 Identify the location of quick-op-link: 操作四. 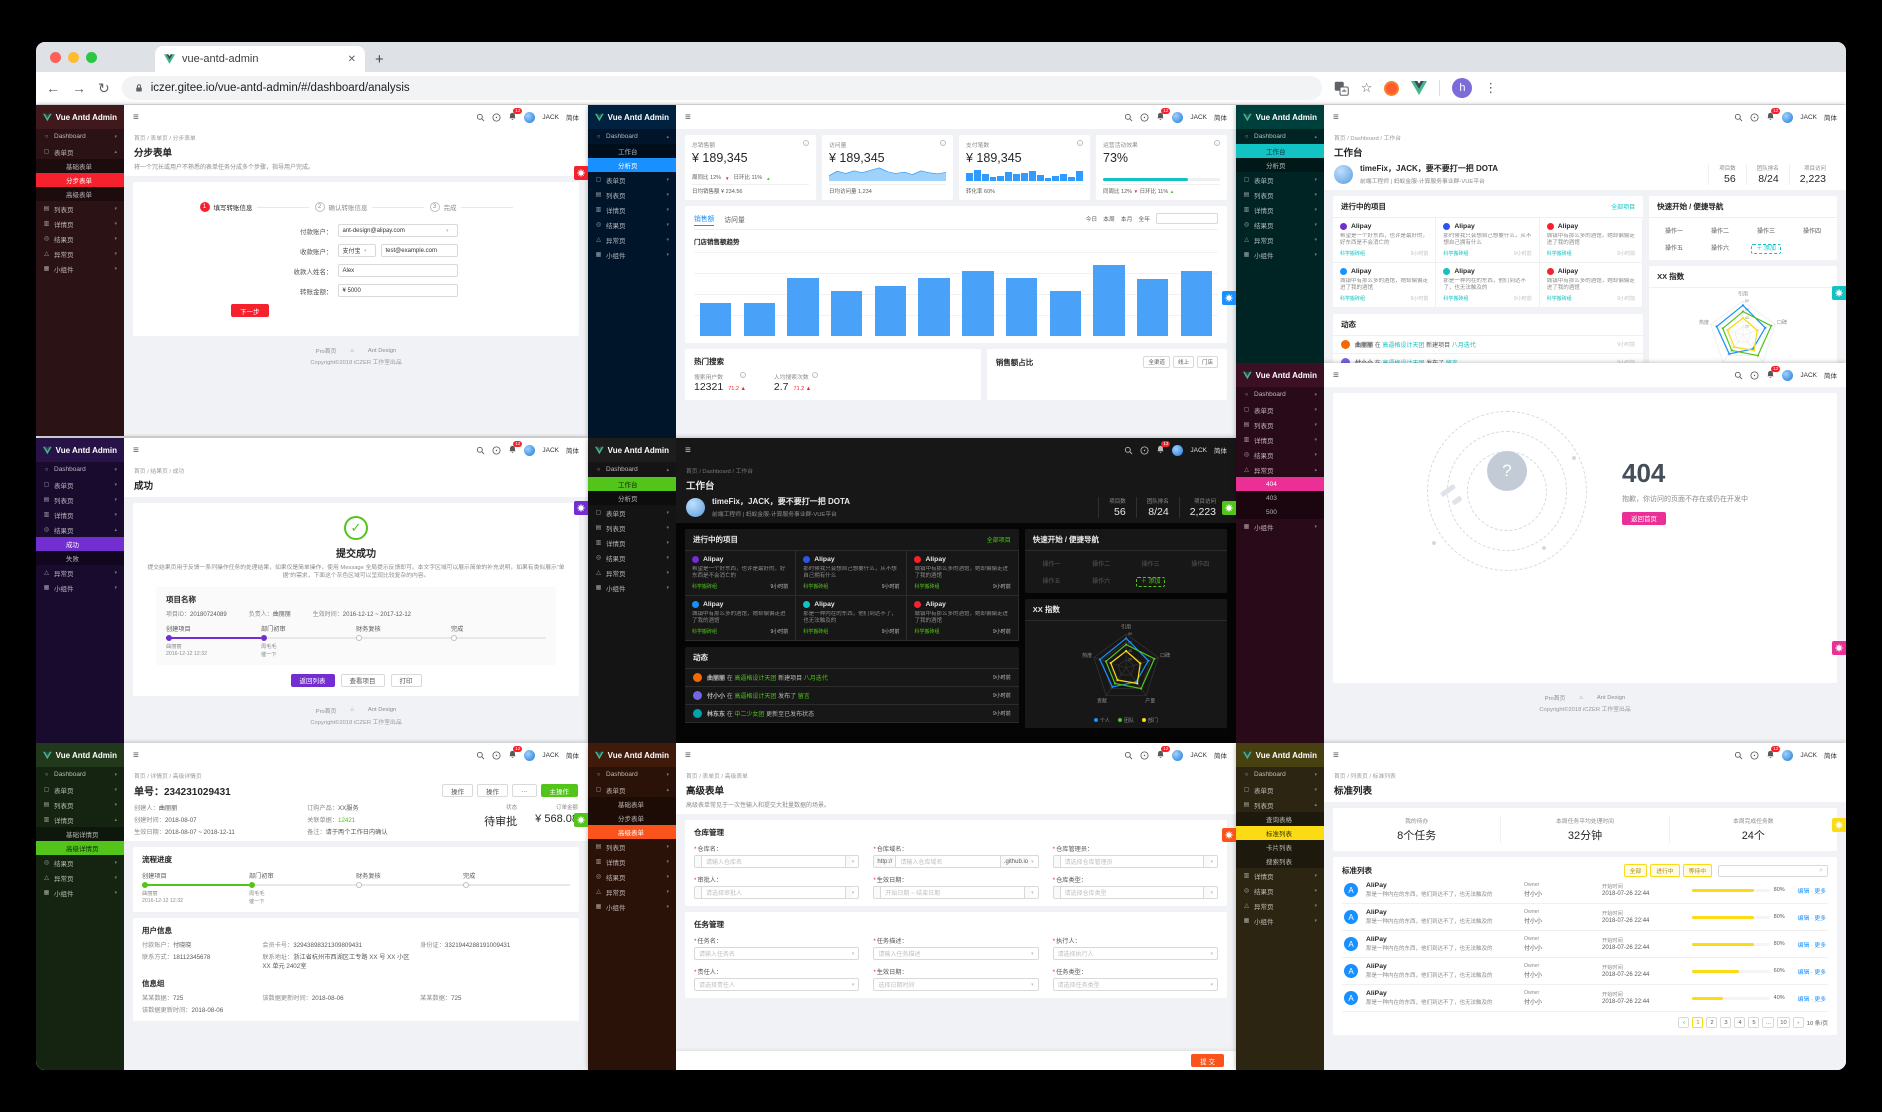
(1200, 563).